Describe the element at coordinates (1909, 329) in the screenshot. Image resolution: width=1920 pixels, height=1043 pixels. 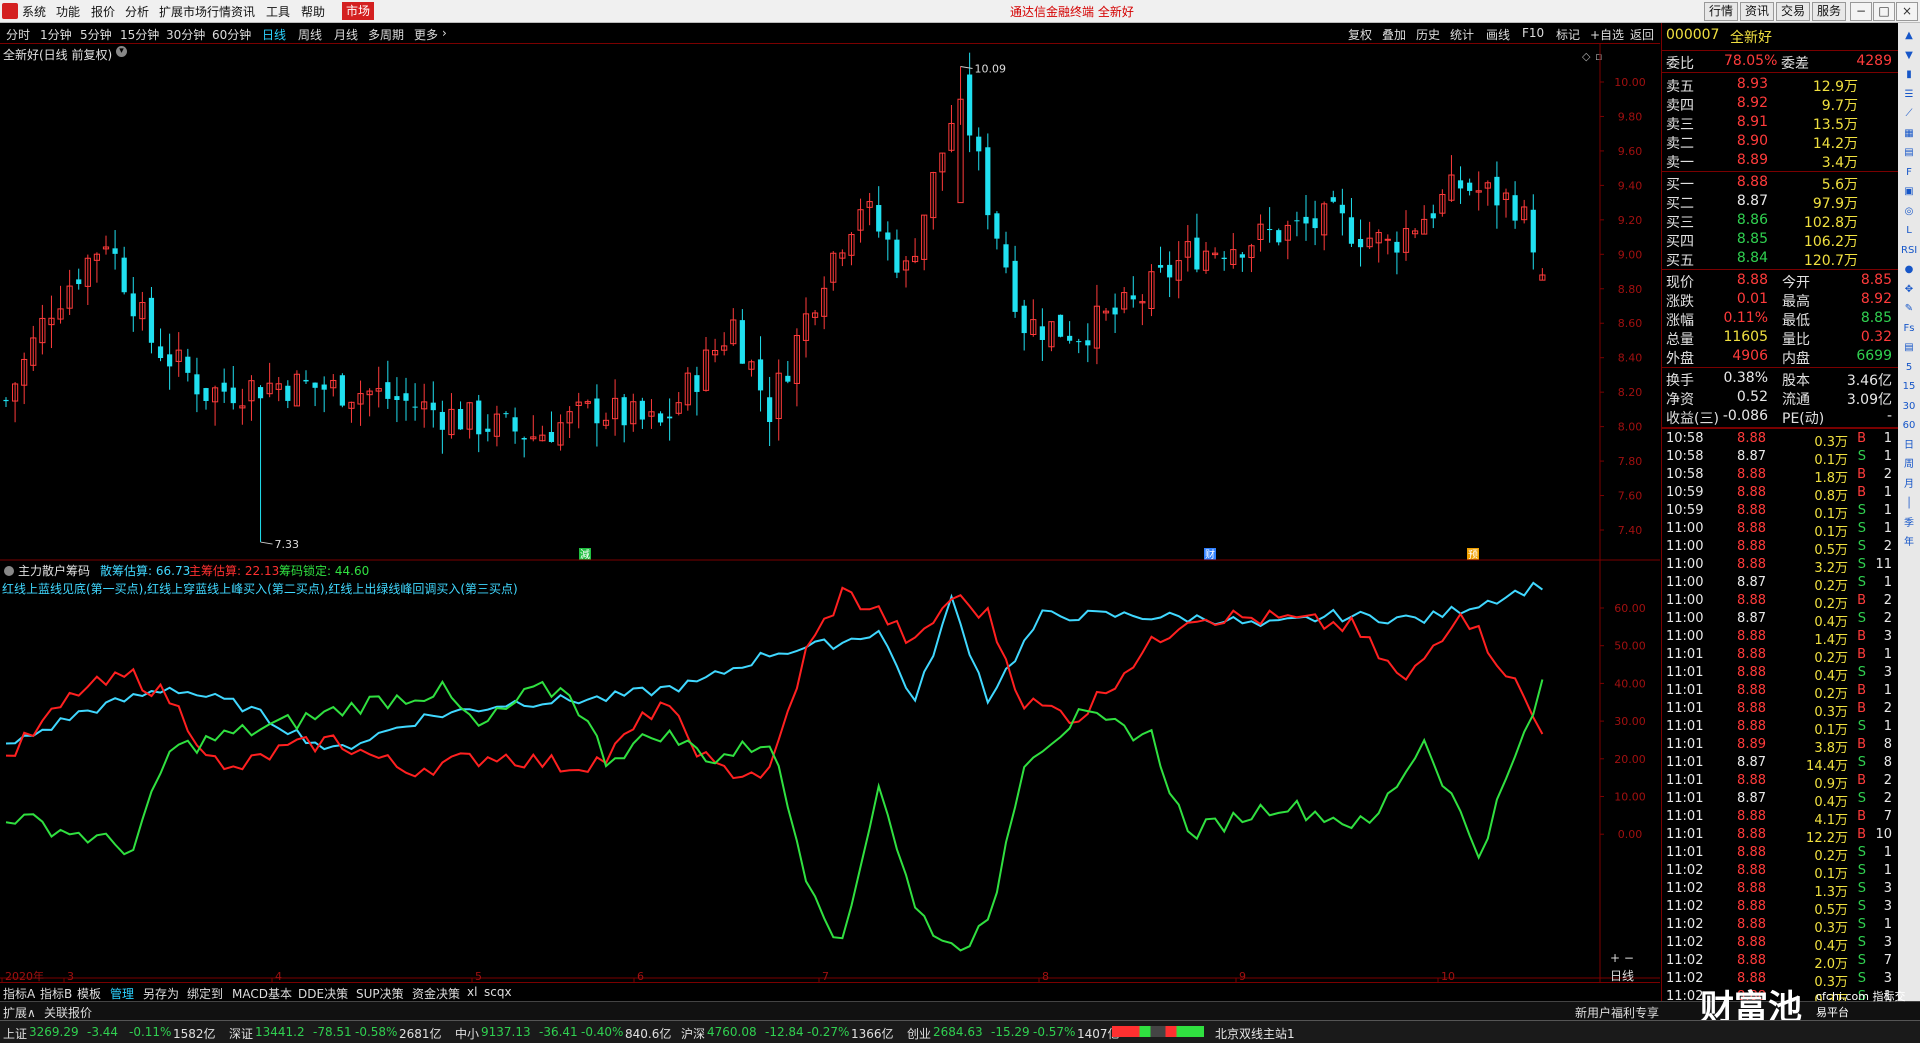
I see `fs-icon: Fs` at that location.